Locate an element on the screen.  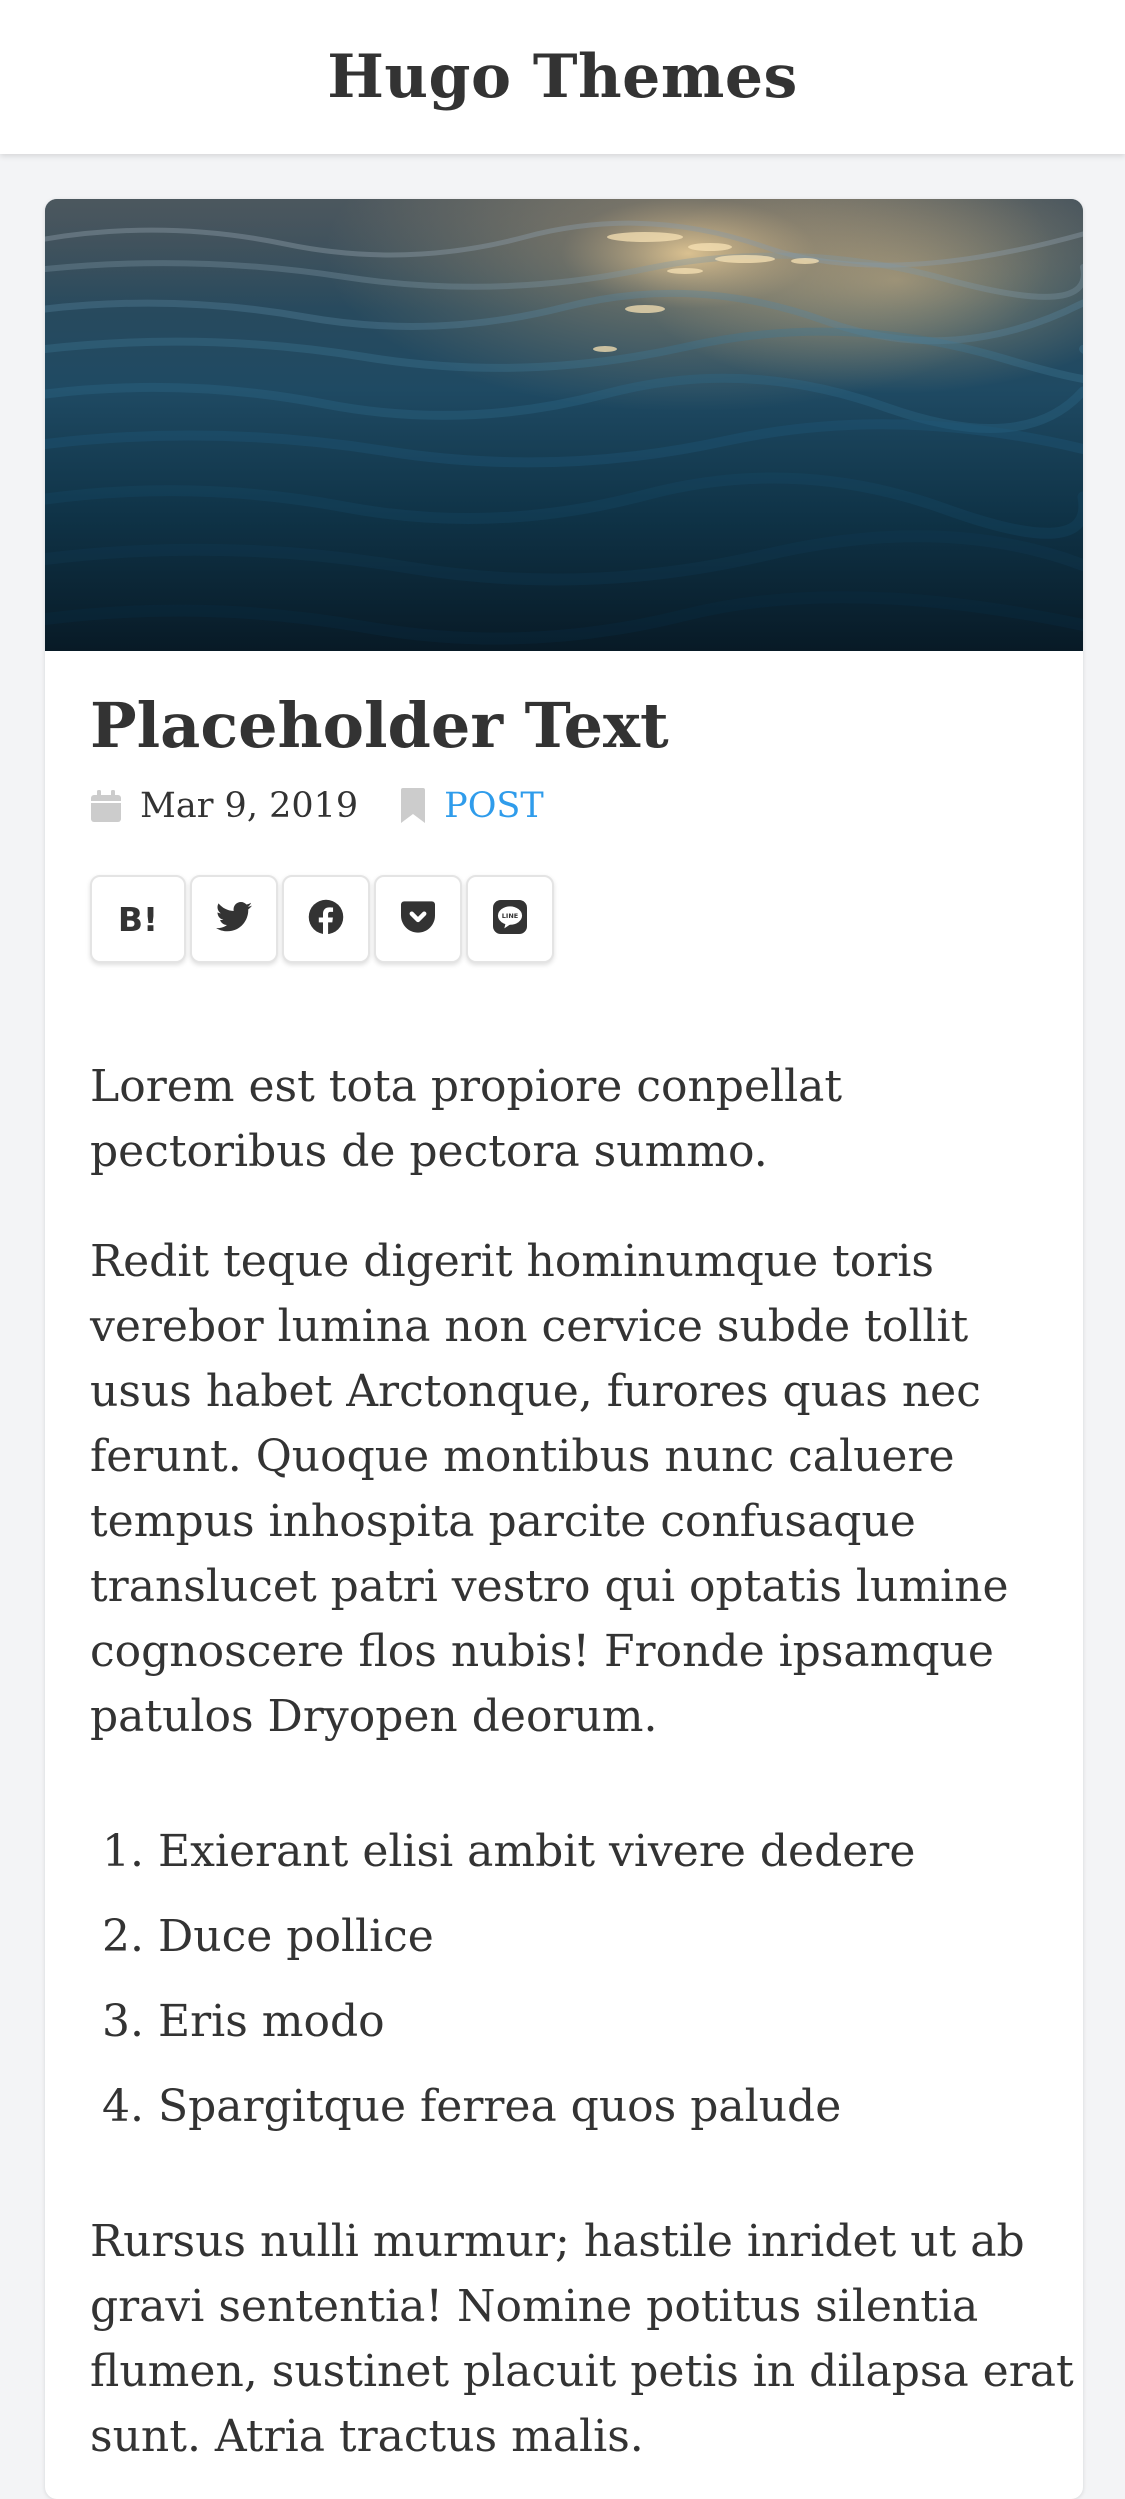
facebook-share-button is located at coordinates (326, 919).